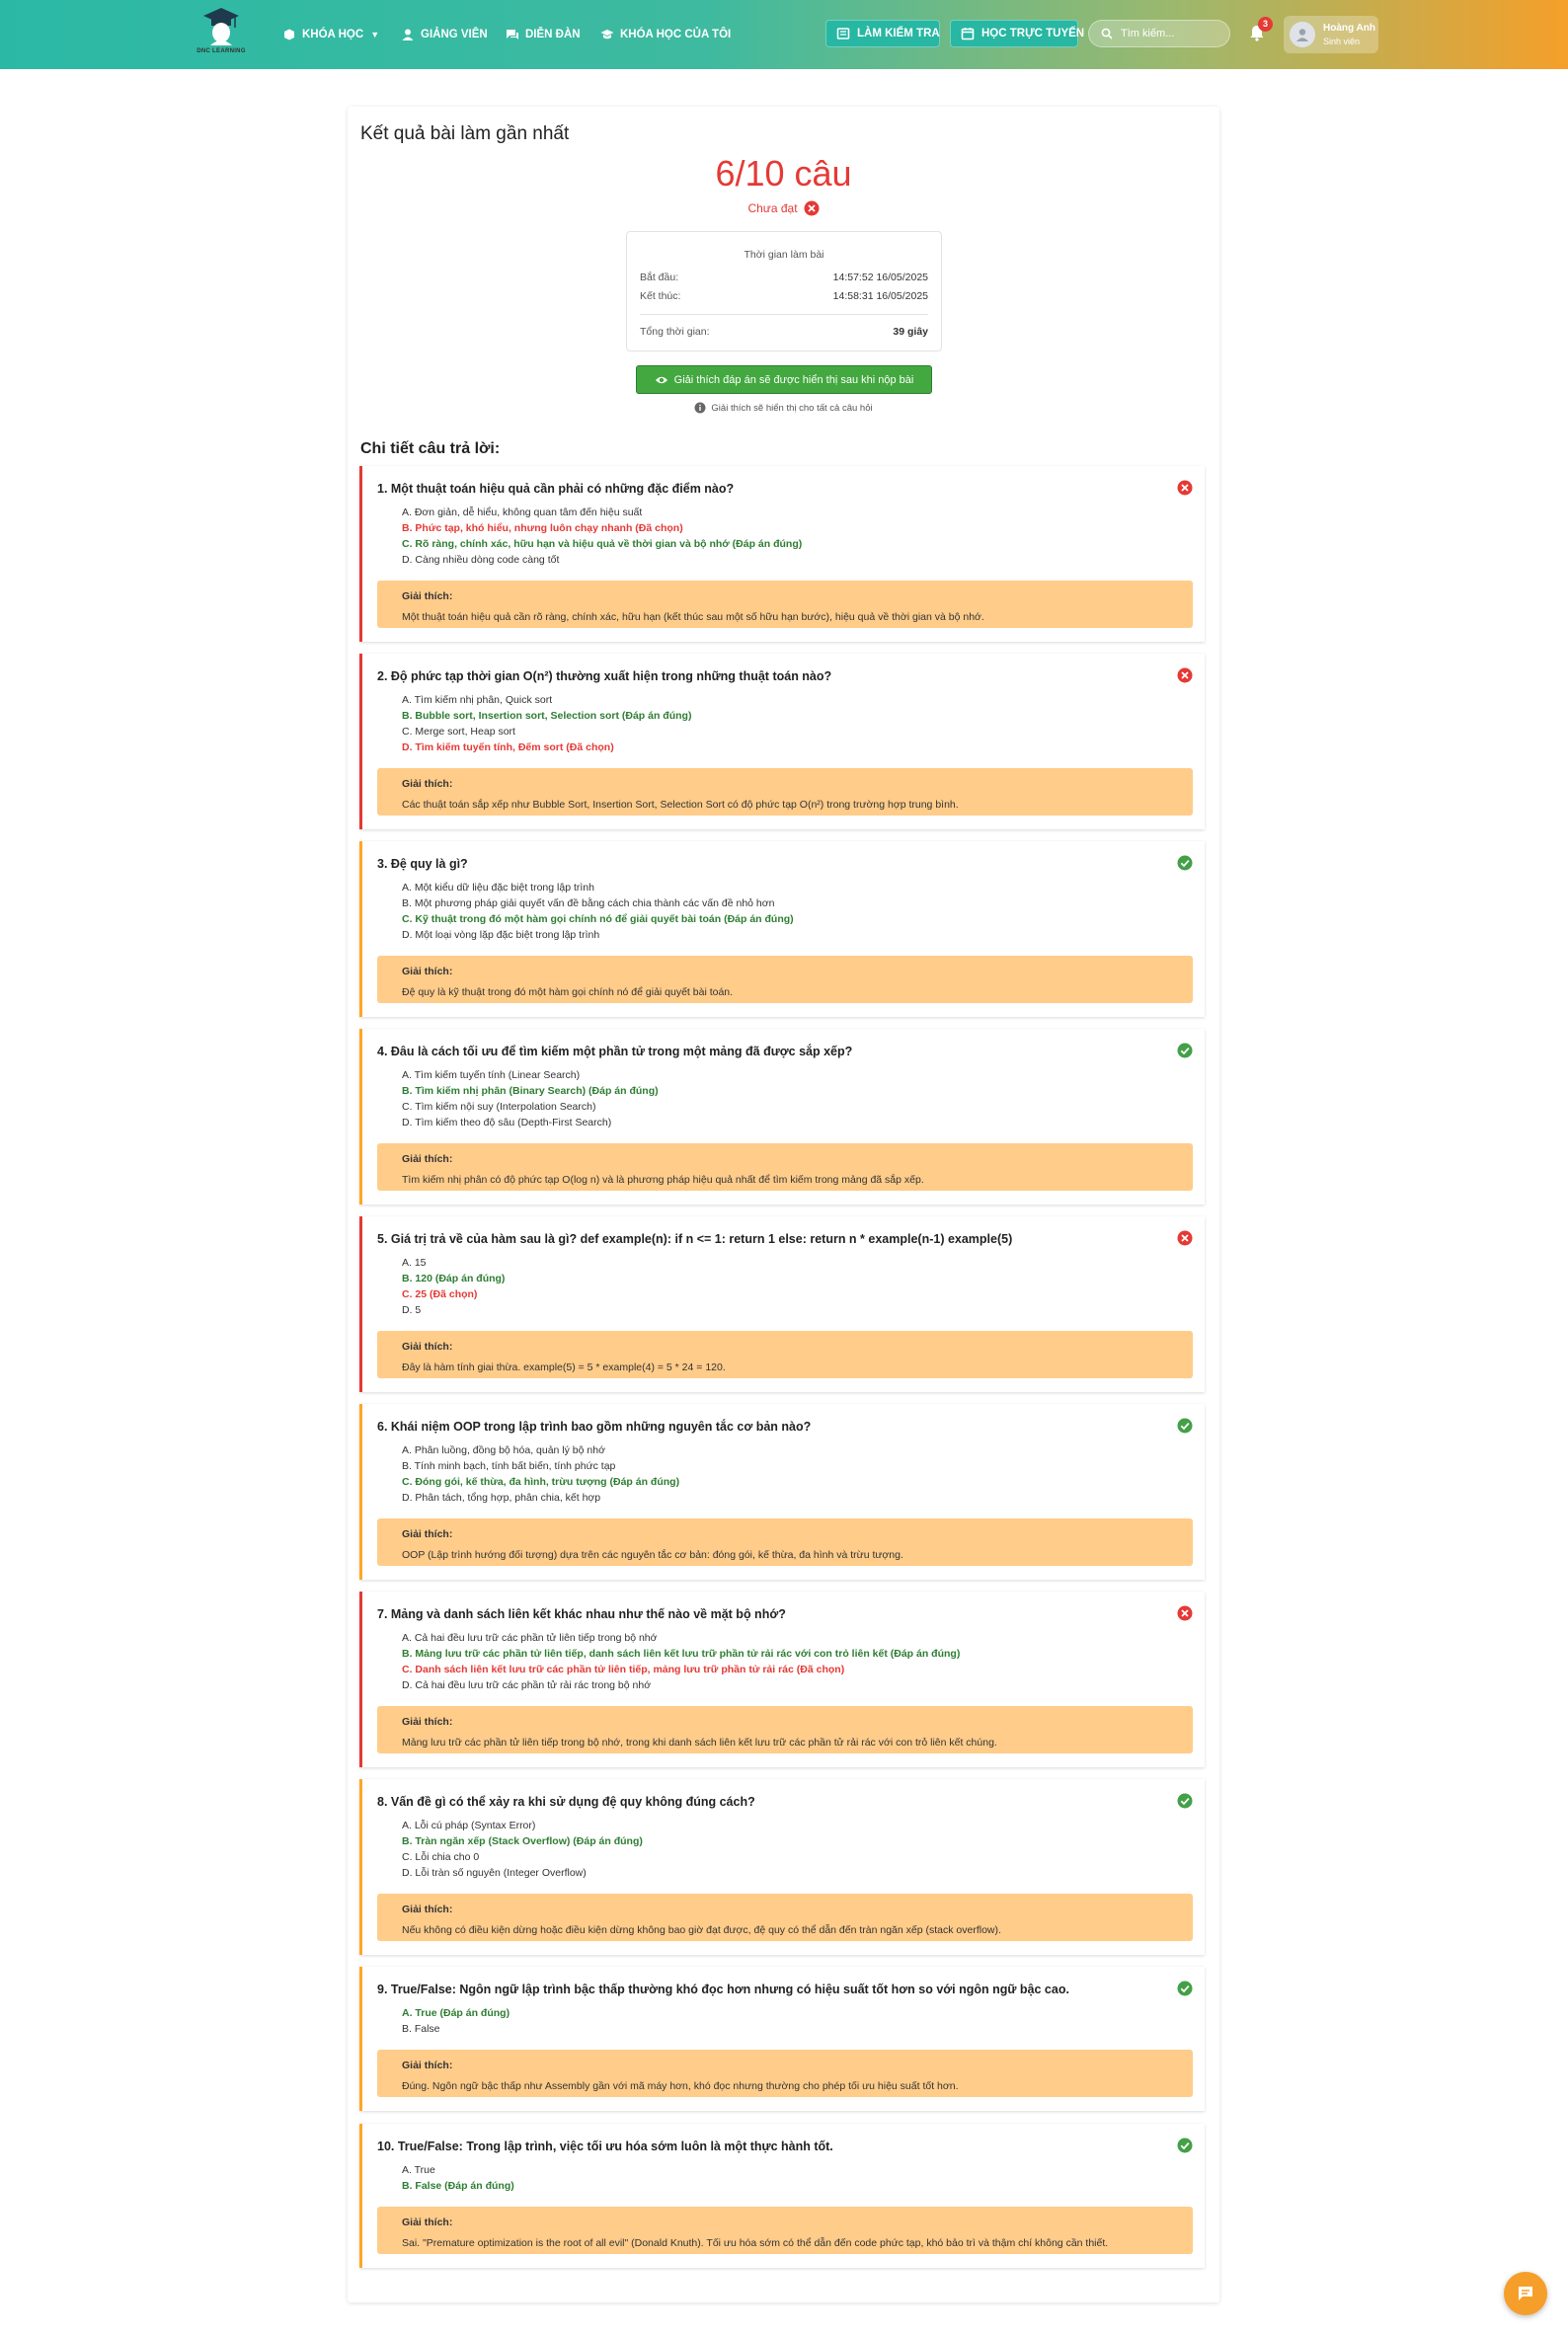 The image size is (1568, 2334). What do you see at coordinates (477, 700) in the screenshot?
I see `answer-option: A. Tìm kiếm nhị phân, Quick sort` at bounding box center [477, 700].